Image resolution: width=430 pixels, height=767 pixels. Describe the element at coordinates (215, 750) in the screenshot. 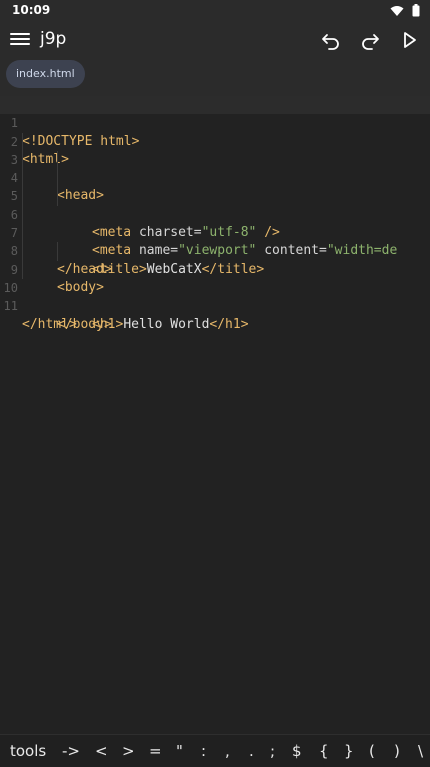

I see `shortcut-bar: tools -> < > = " : , . ; $ { } ( ) \` at that location.